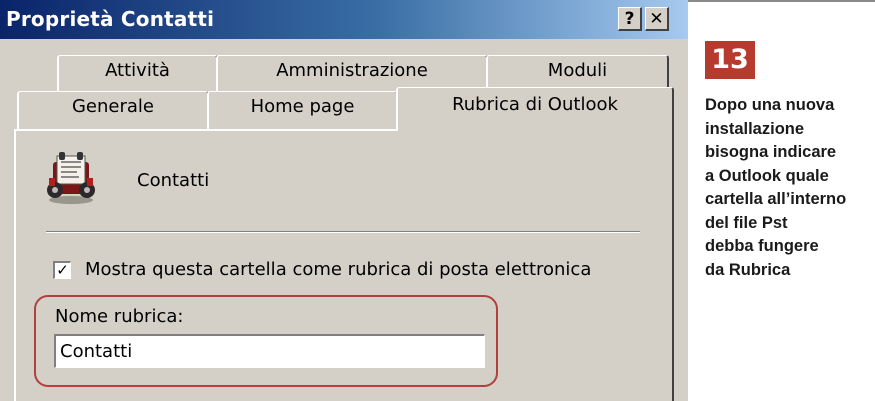 The width and height of the screenshot is (875, 401). What do you see at coordinates (755, 128) in the screenshot?
I see `caption-line: installazione` at bounding box center [755, 128].